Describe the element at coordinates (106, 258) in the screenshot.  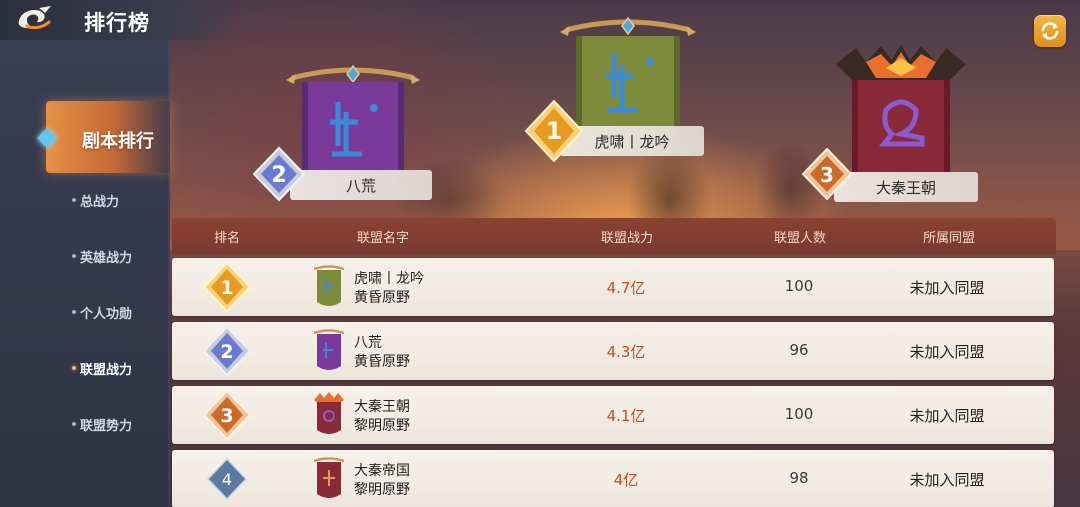
I see `sidebar-item-label: 英雄战力` at that location.